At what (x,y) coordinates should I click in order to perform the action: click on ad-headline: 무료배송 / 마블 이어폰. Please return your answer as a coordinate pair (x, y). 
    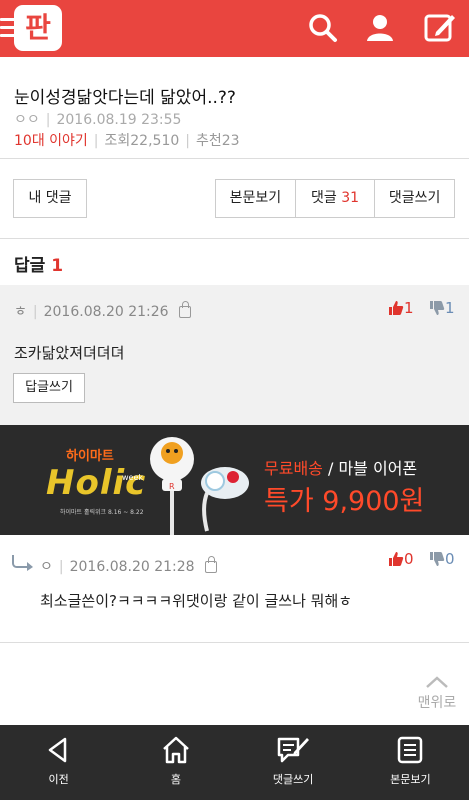
    Looking at the image, I should click on (340, 467).